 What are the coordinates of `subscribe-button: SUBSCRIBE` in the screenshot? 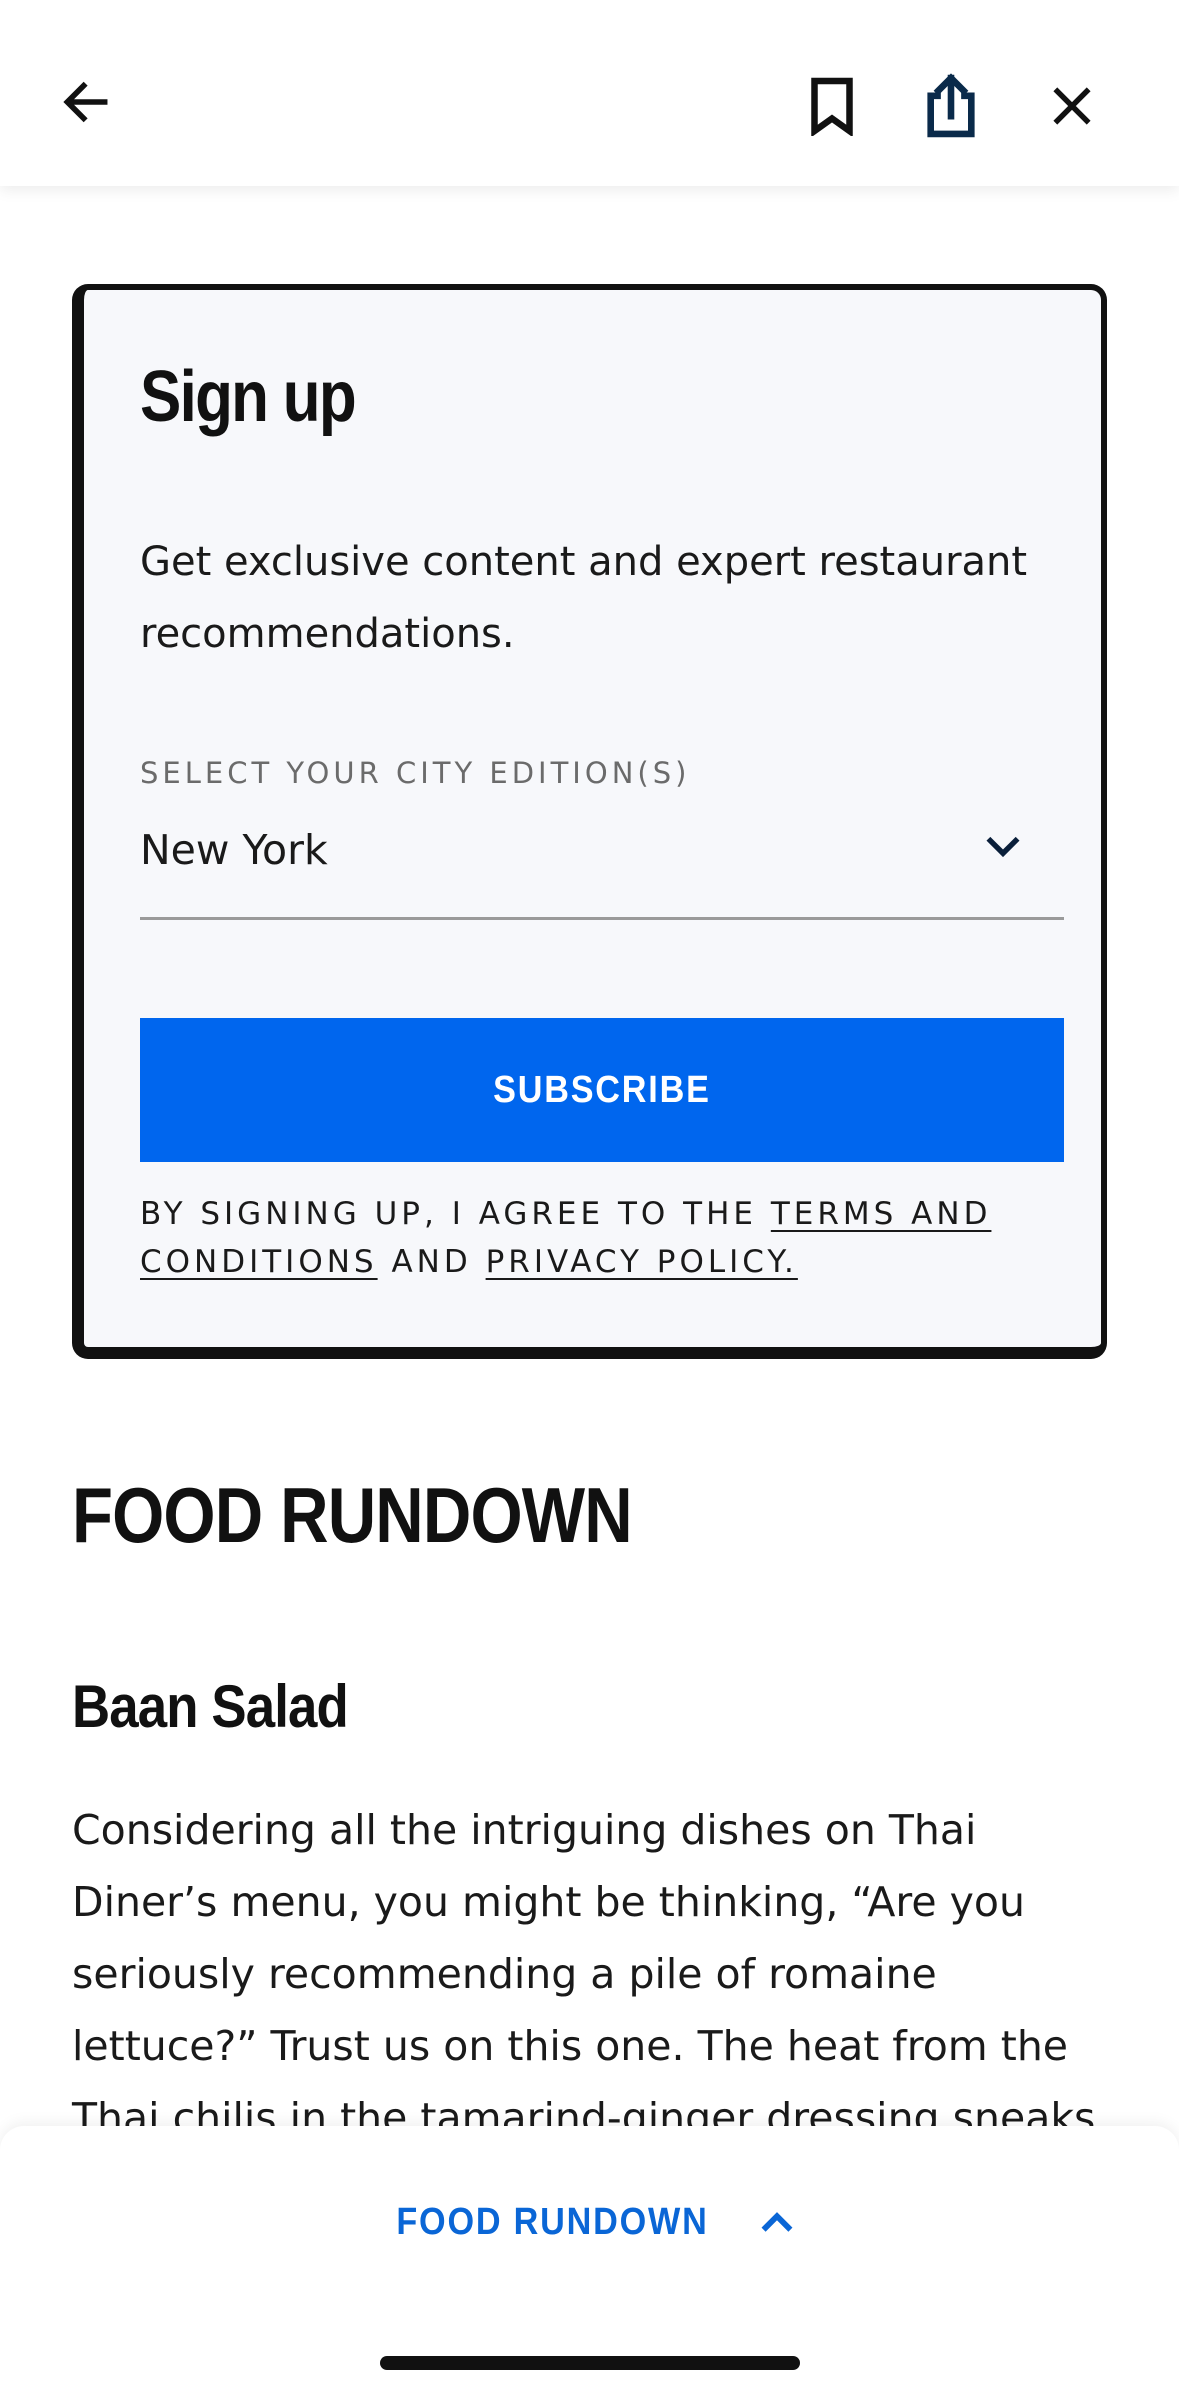 It's located at (602, 1090).